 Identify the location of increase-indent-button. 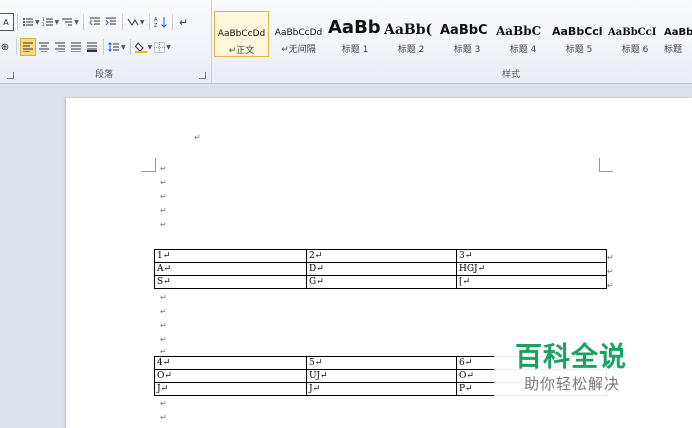
(111, 22).